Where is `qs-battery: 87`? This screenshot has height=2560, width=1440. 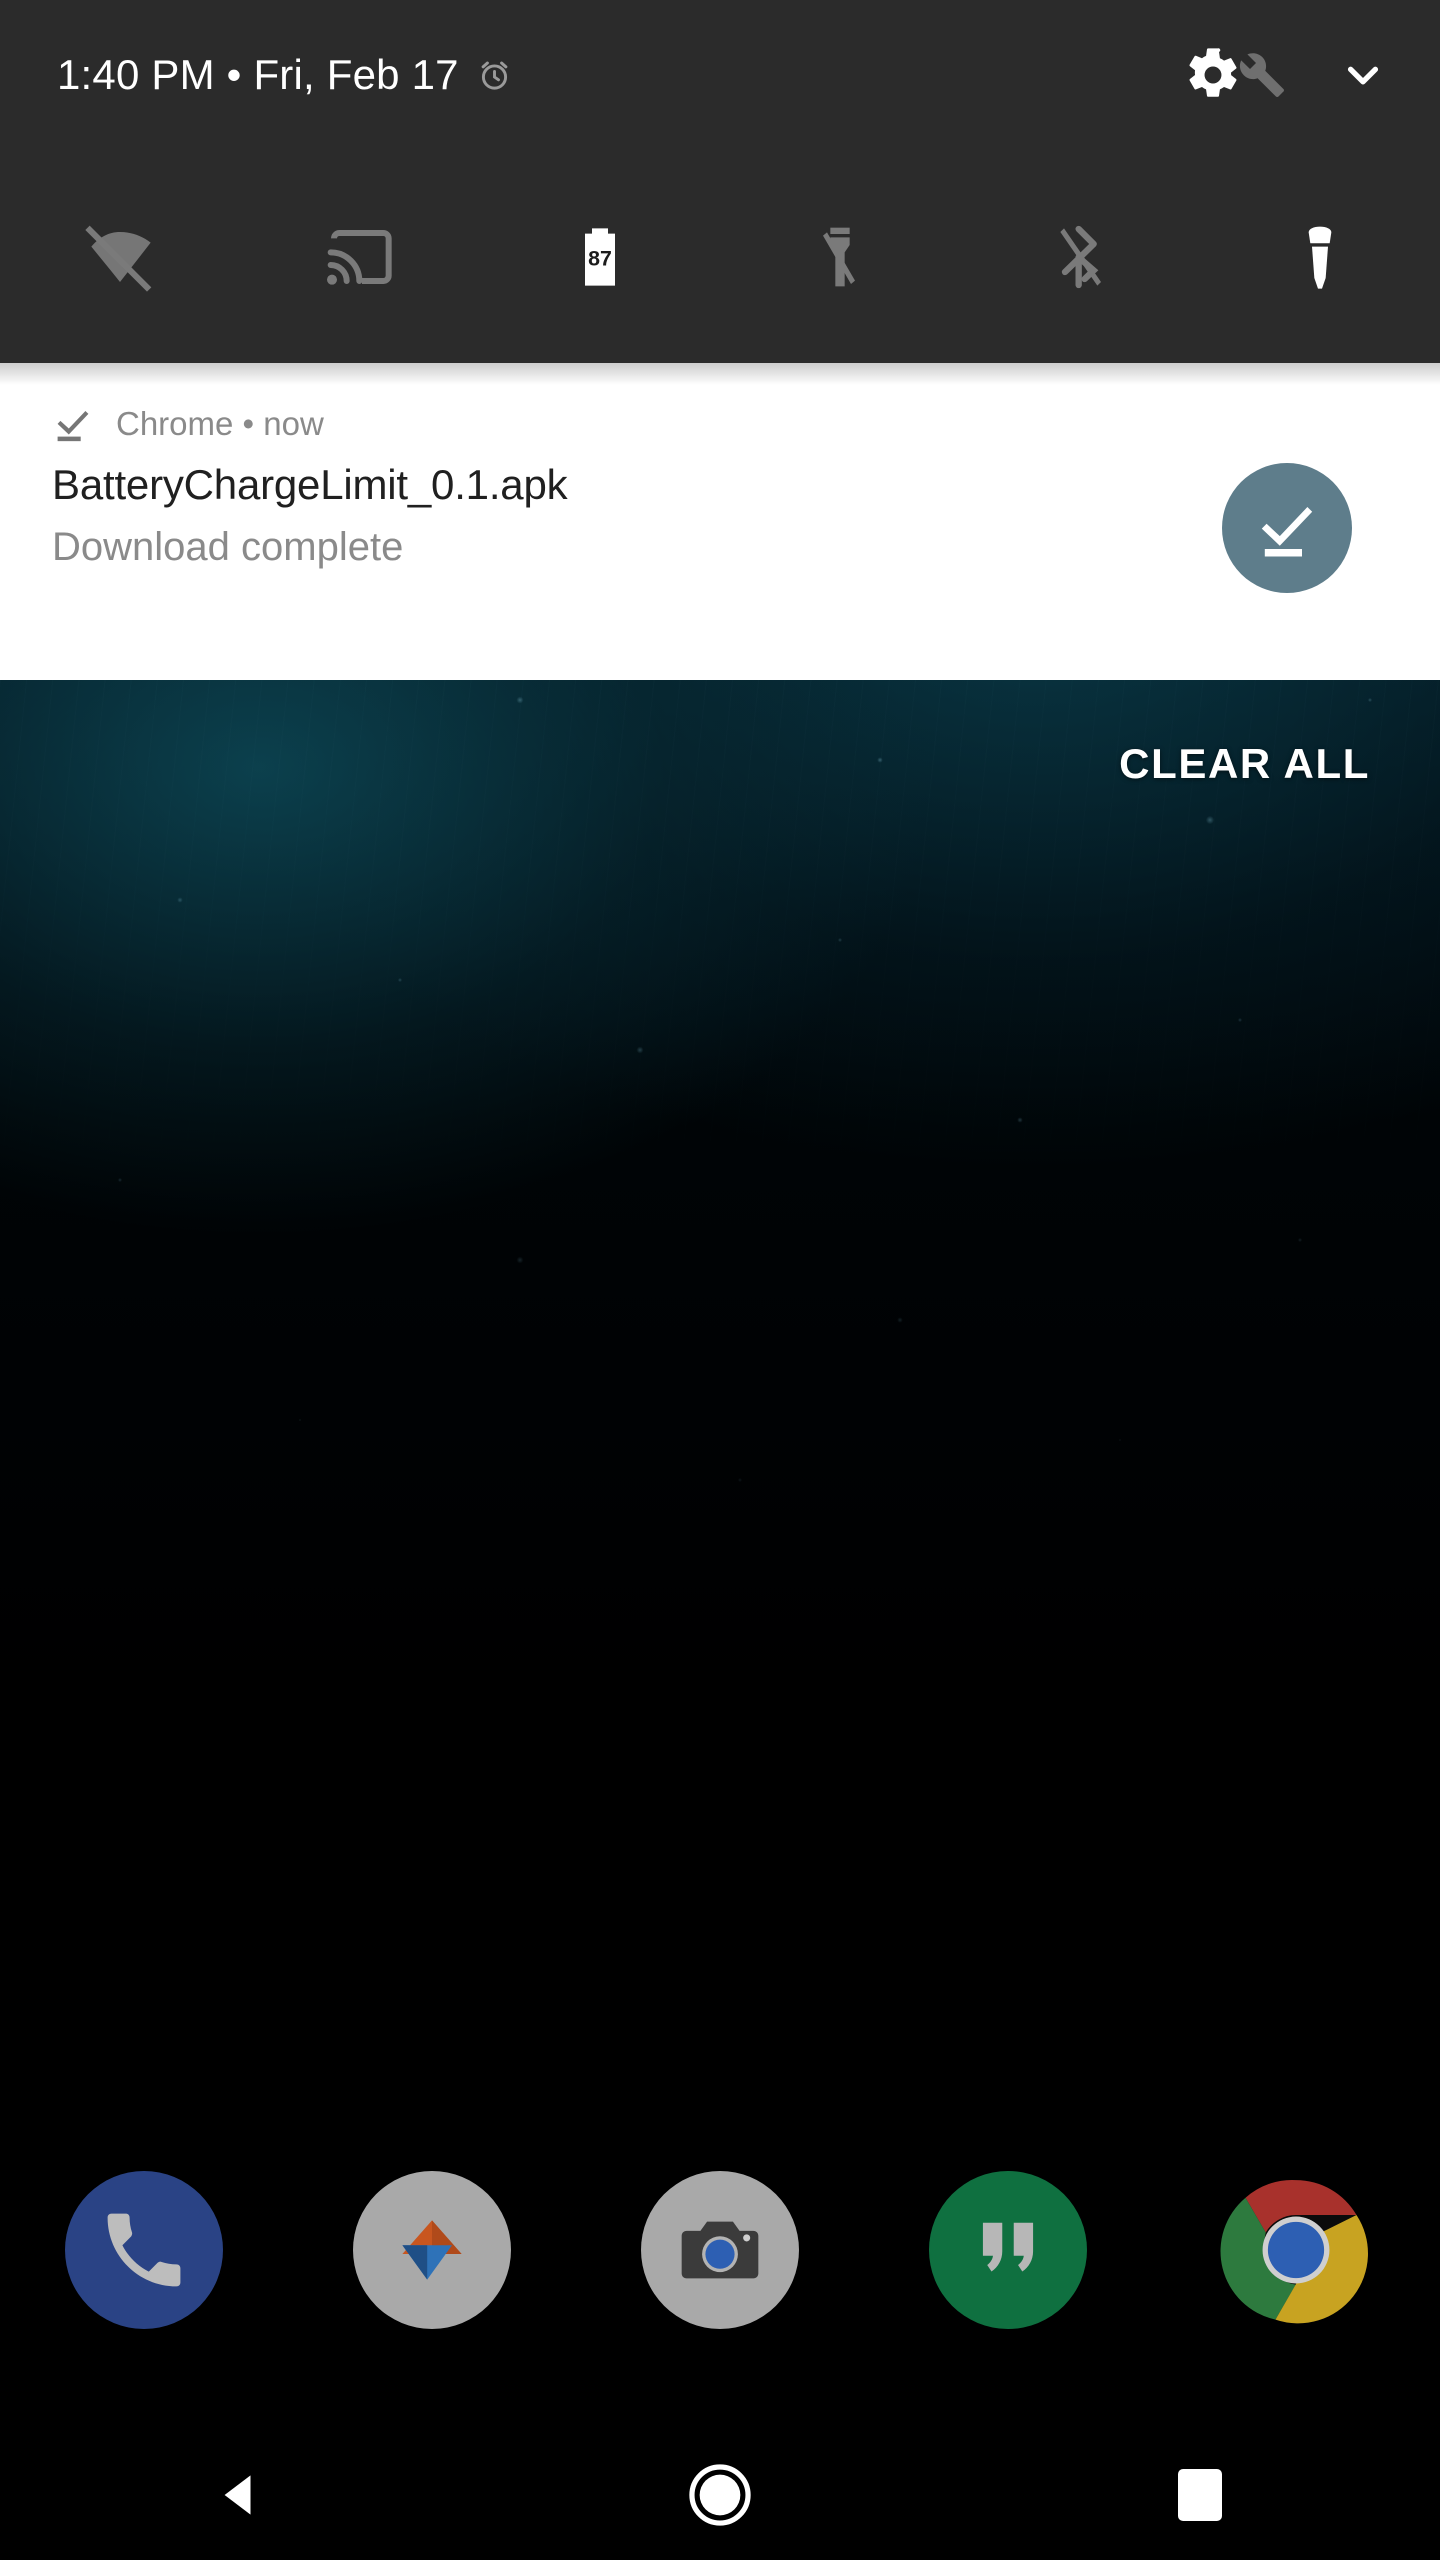
qs-battery: 87 is located at coordinates (600, 256).